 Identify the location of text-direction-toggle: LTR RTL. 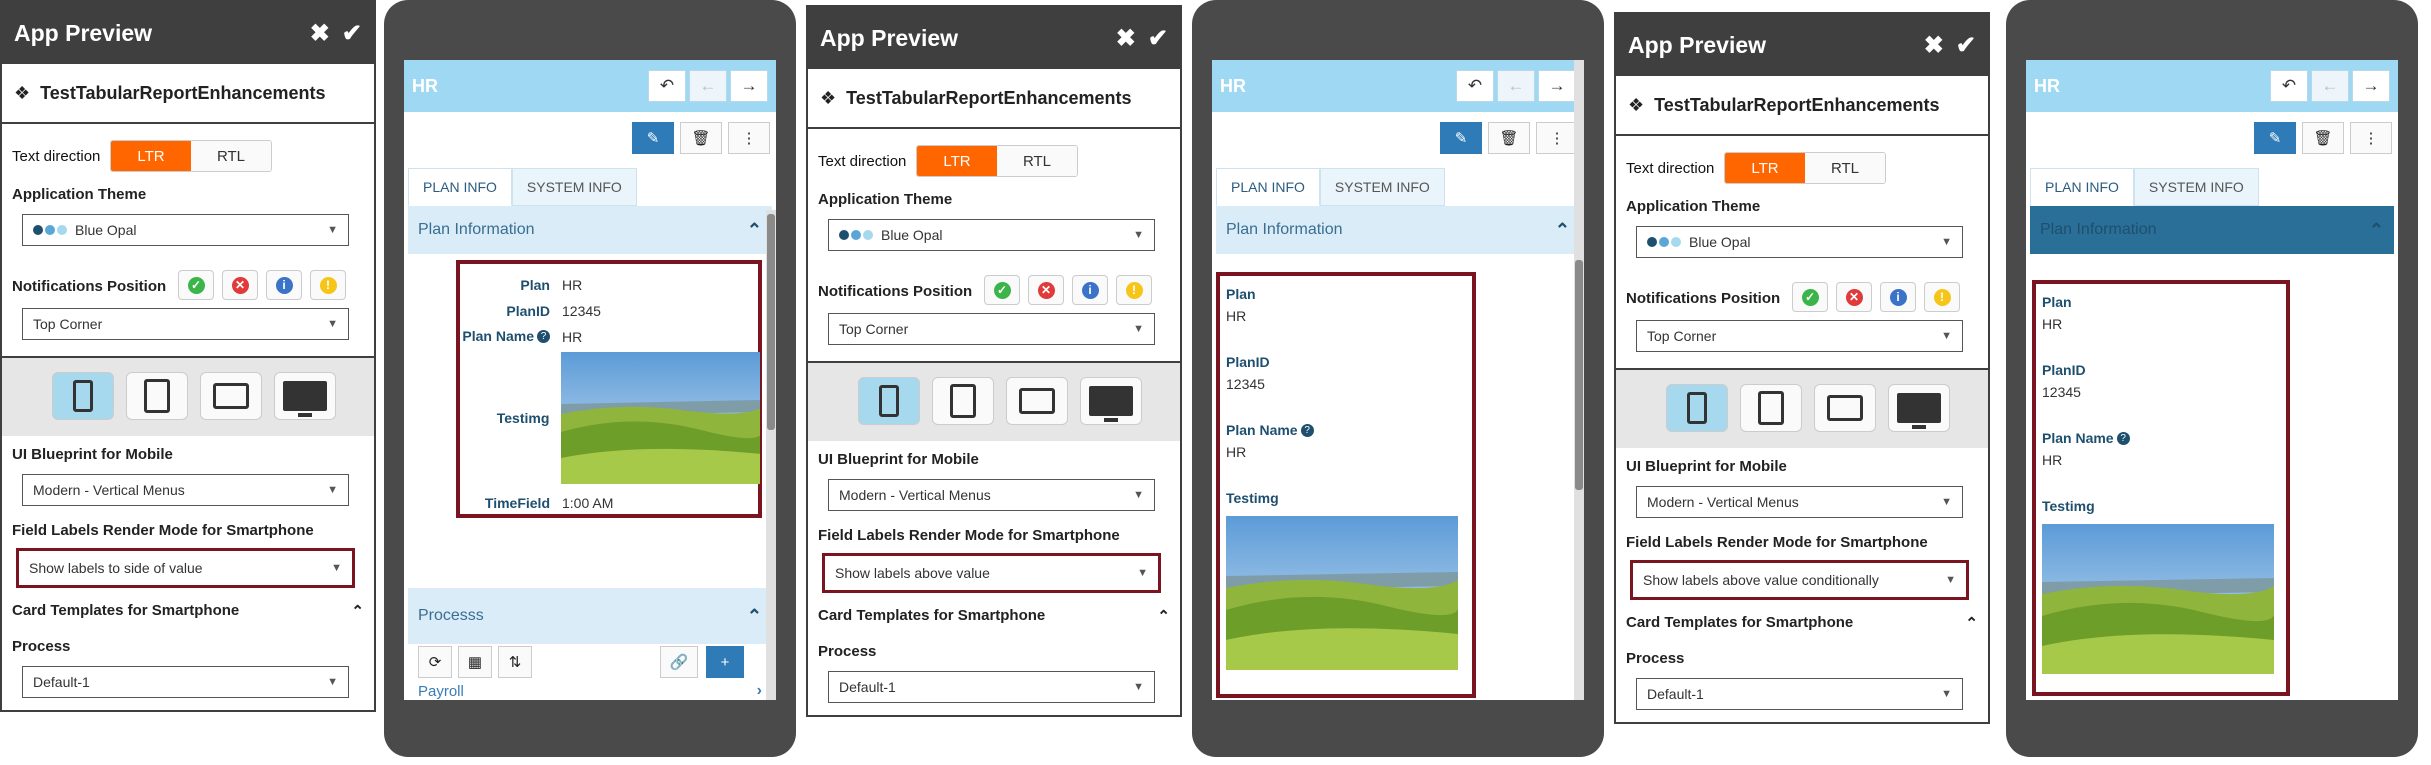
(1805, 168).